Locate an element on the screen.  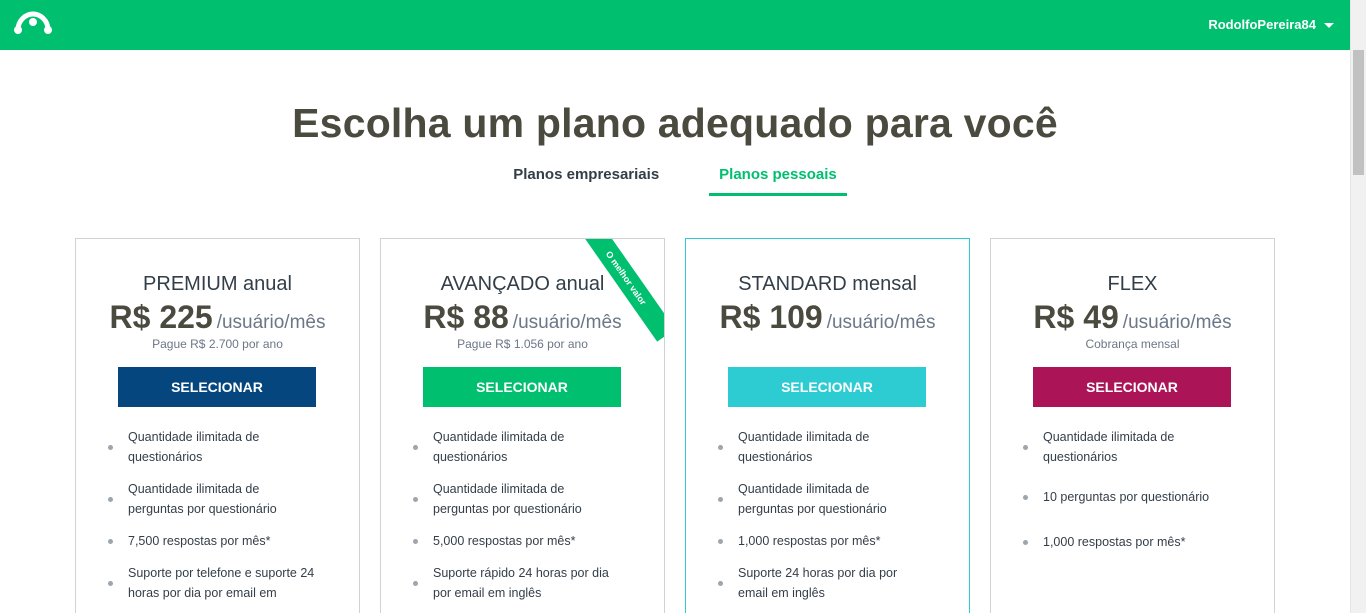
plan-name: STANDARD mensal is located at coordinates (827, 284).